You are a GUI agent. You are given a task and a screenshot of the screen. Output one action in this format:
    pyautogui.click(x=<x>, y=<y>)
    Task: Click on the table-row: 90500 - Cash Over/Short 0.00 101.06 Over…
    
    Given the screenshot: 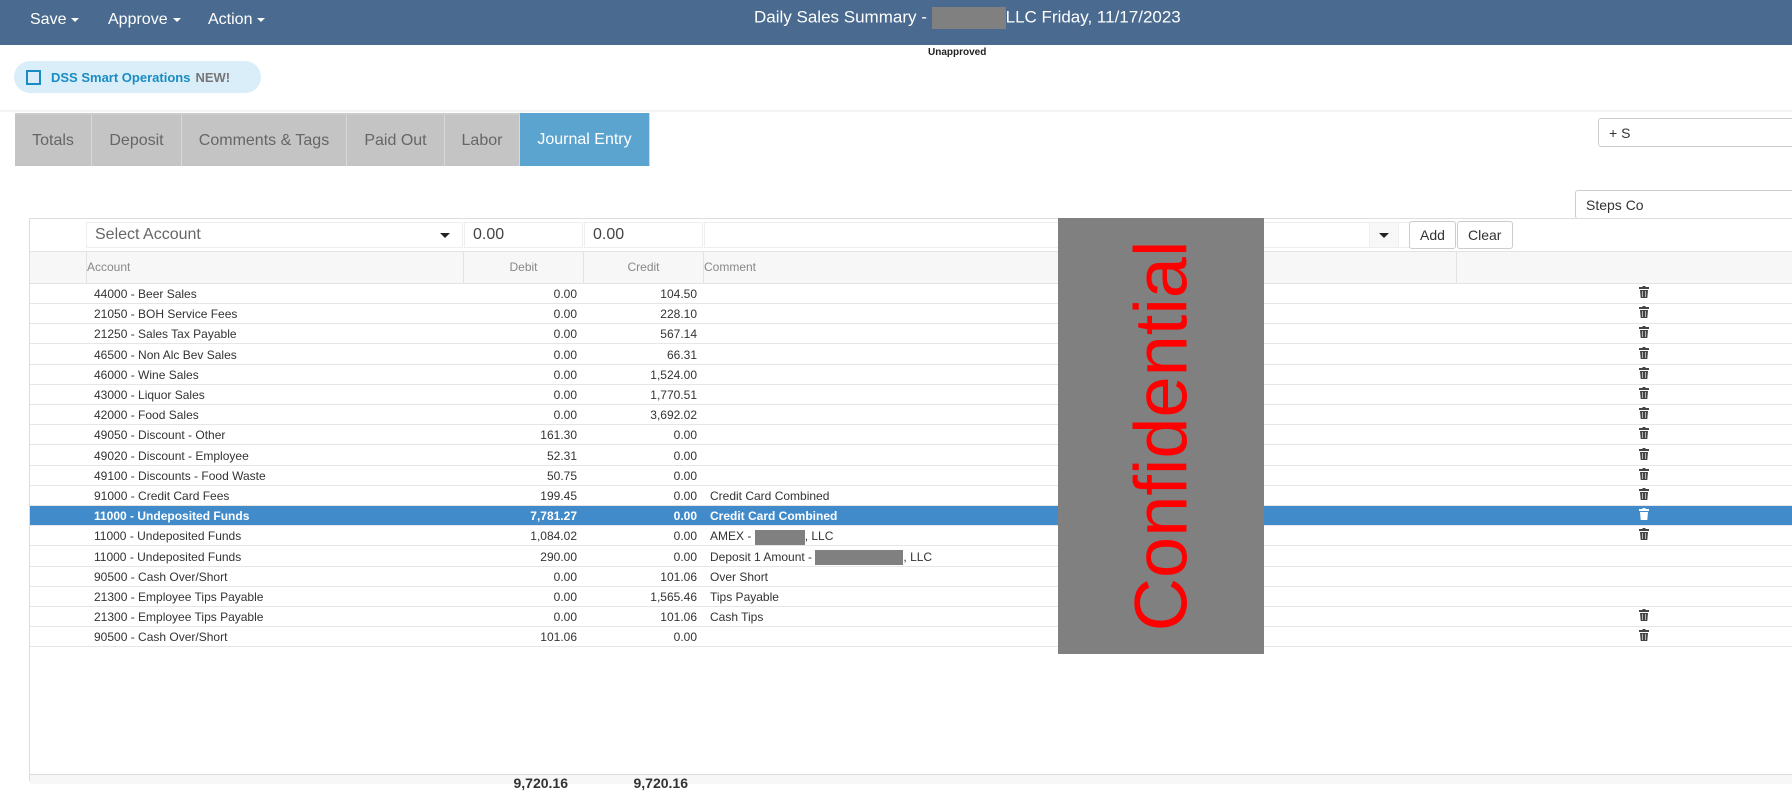 What is the action you would take?
    pyautogui.click(x=911, y=577)
    